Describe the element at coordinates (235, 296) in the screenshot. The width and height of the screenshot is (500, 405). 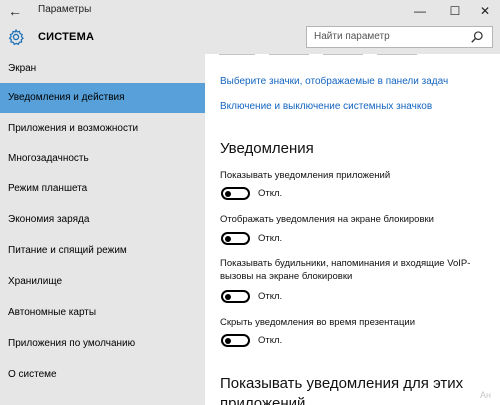
I see `alarms-voip-toggle` at that location.